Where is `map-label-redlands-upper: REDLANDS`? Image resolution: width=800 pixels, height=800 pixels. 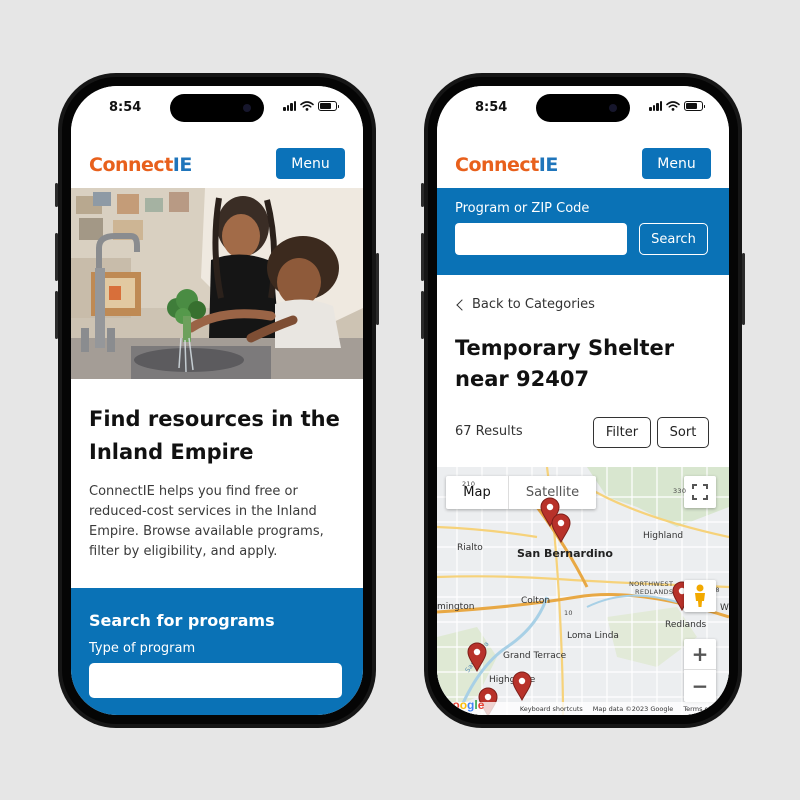 map-label-redlands-upper: REDLANDS is located at coordinates (654, 592).